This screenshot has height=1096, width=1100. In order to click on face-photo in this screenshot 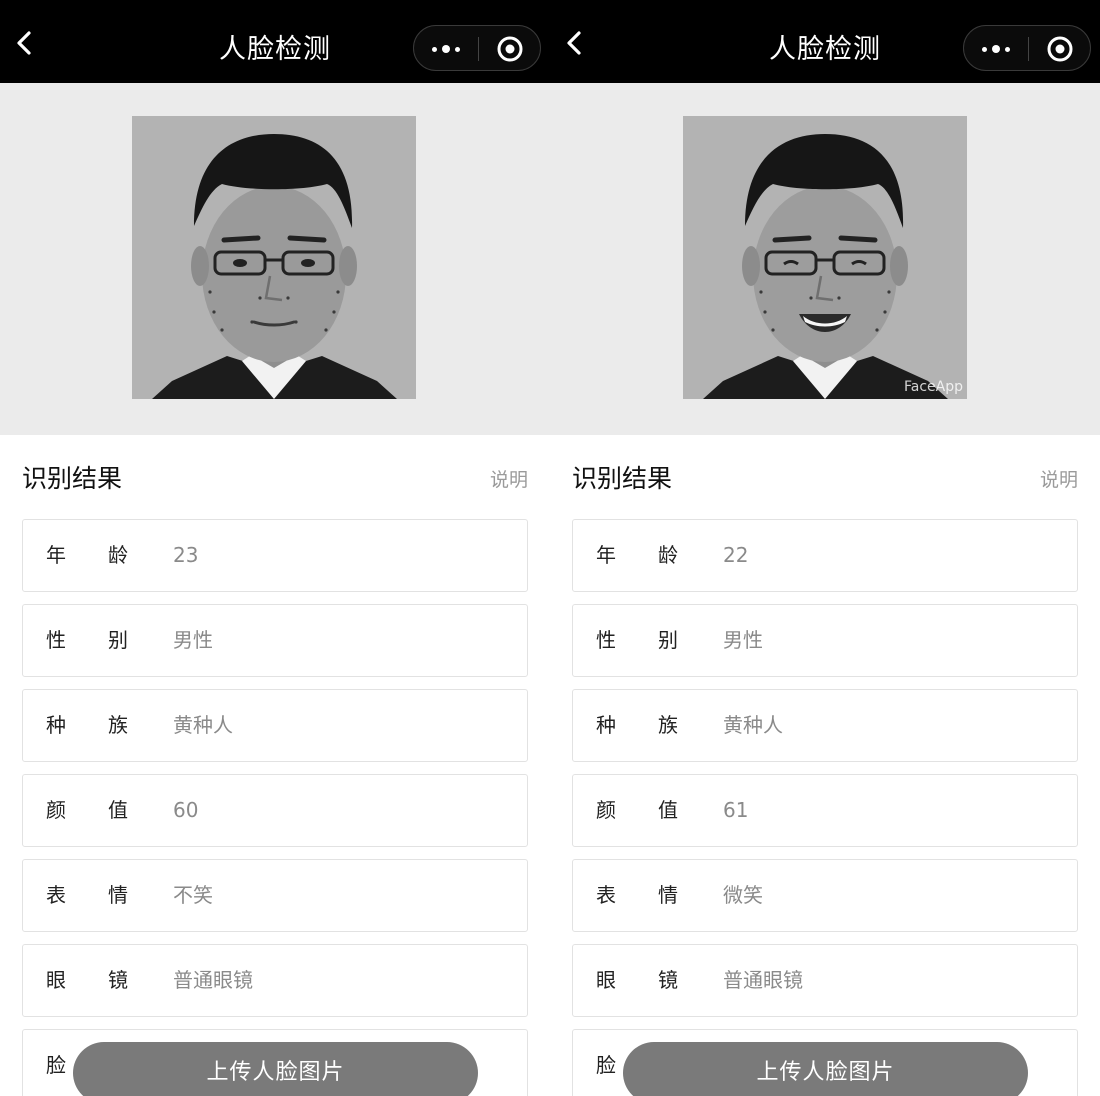, I will do `click(274, 257)`.